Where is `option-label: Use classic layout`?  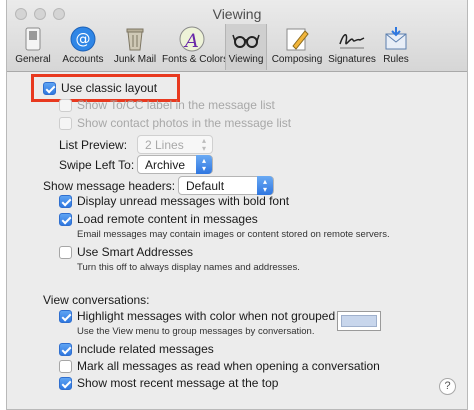
option-label: Use classic layout is located at coordinates (109, 88).